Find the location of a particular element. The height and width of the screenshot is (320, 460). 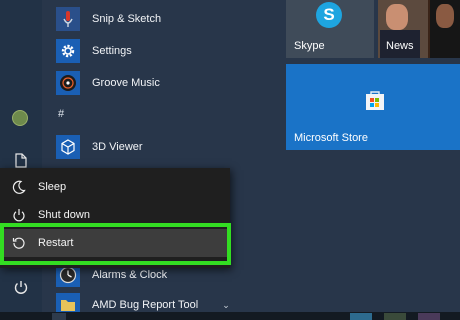

skype-icon: S is located at coordinates (329, 15).